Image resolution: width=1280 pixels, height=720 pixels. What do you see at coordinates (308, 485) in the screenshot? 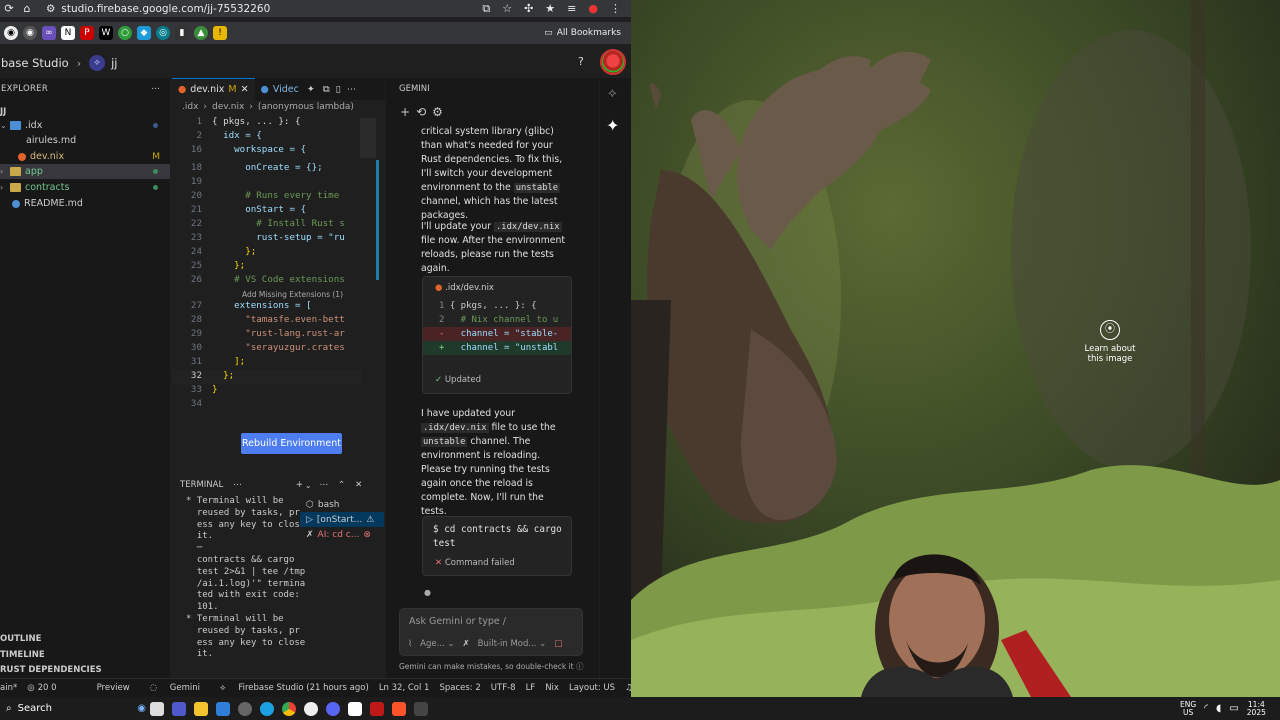
I see `chevron-down-icon: ⌄` at bounding box center [308, 485].